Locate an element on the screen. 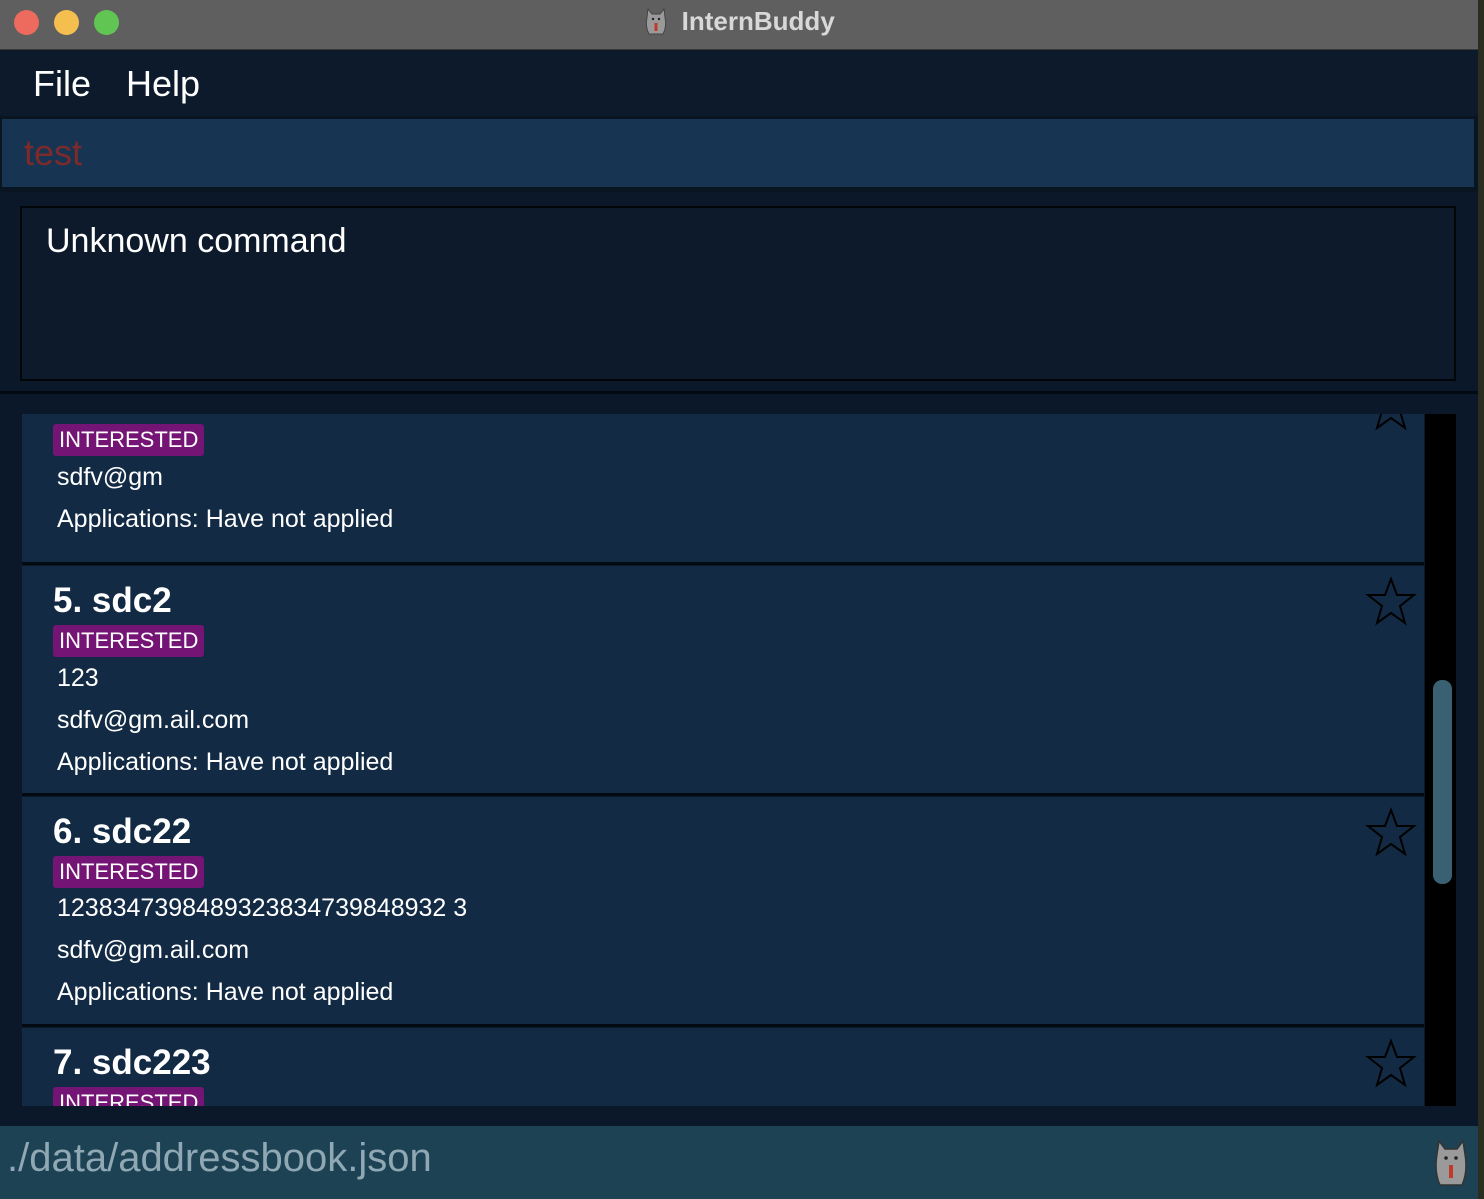  divider is located at coordinates (739, 392).